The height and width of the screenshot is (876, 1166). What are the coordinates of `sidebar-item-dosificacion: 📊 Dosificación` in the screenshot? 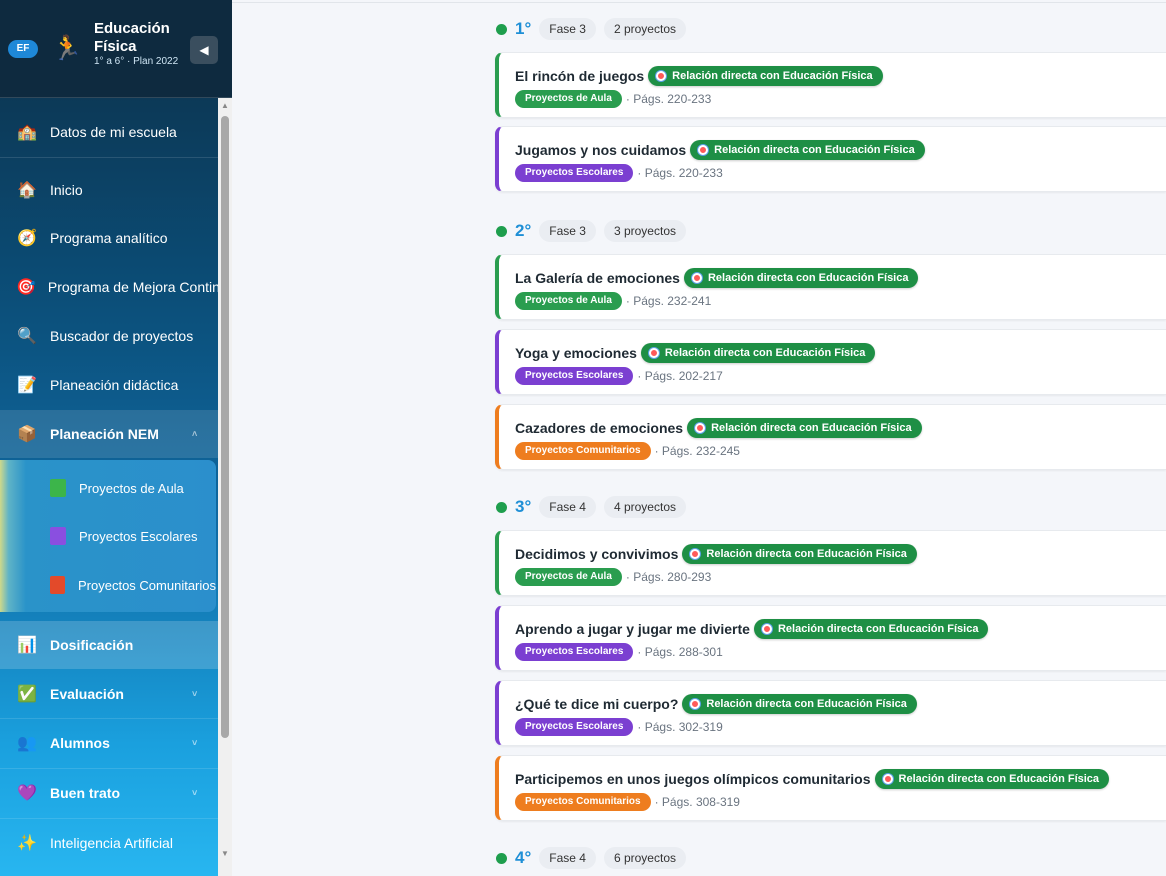 It's located at (109, 645).